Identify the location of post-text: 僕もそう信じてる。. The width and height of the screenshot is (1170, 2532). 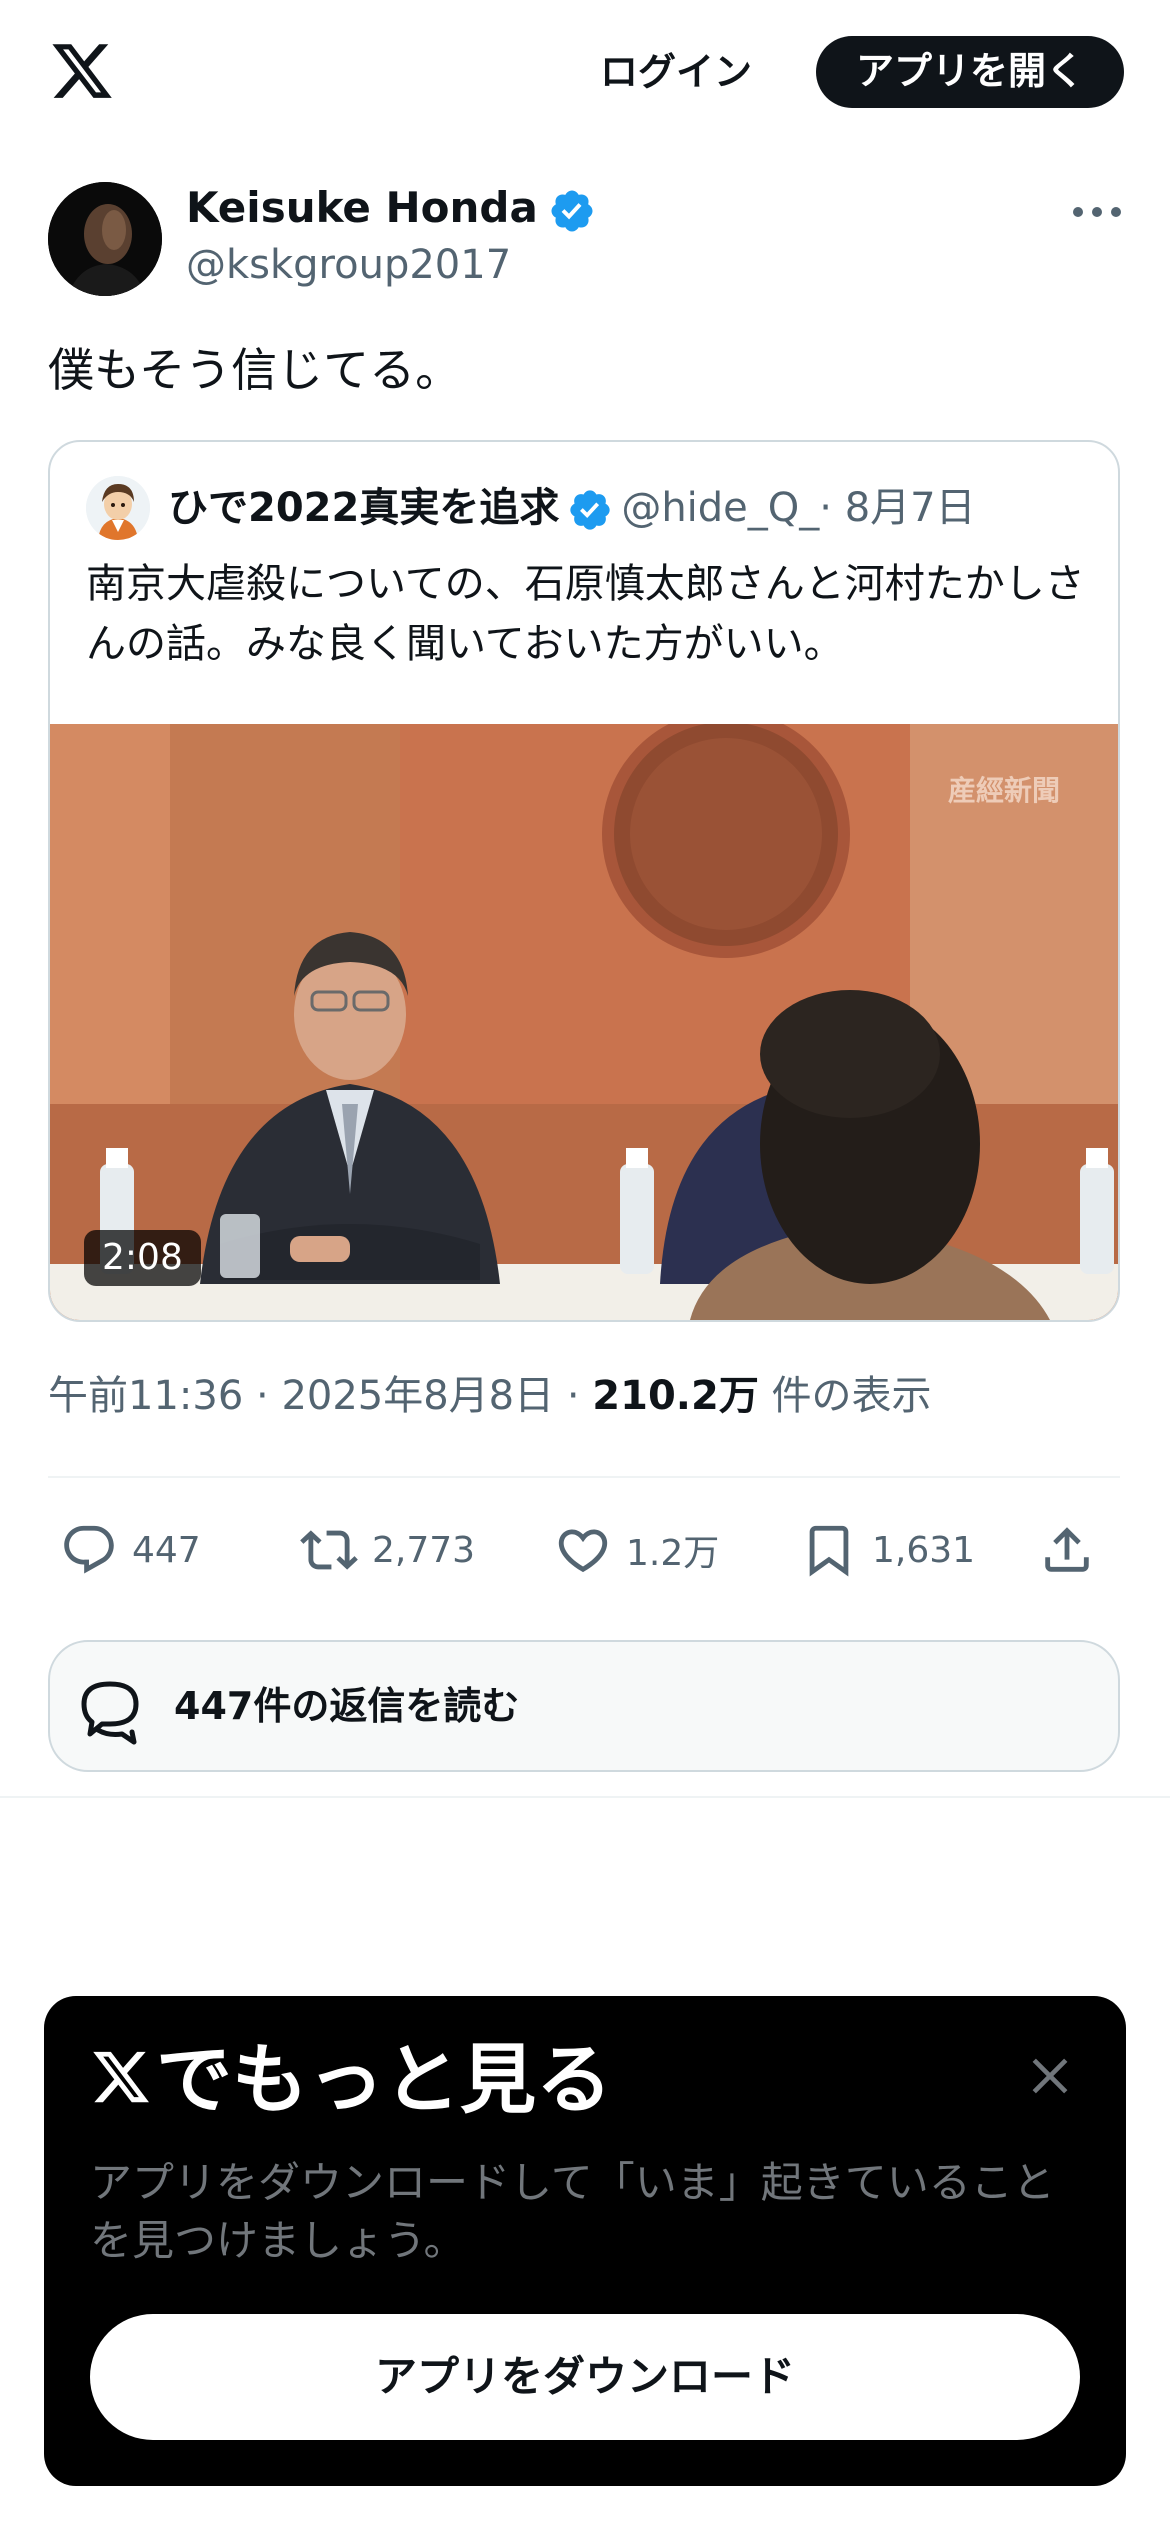
(255, 370).